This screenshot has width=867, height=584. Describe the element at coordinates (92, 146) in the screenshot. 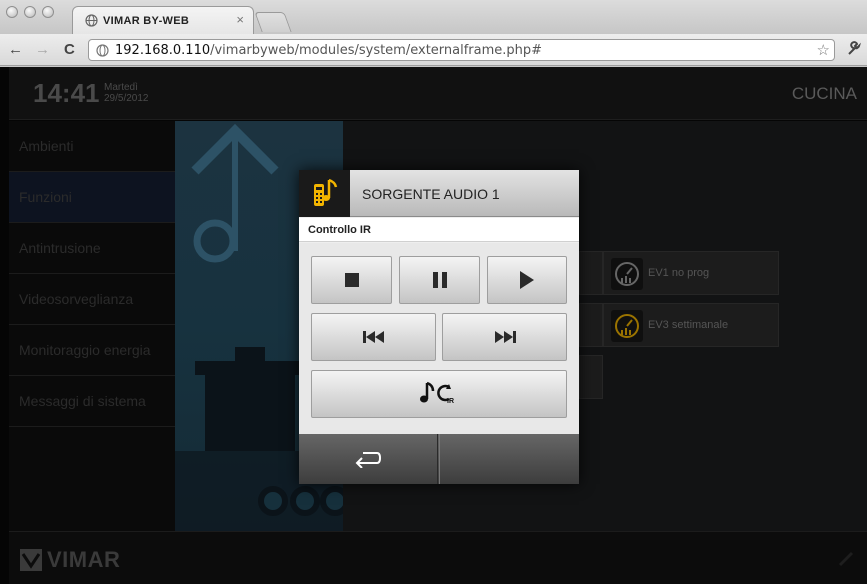

I see `sidebar-item-ambienti: Ambienti` at that location.